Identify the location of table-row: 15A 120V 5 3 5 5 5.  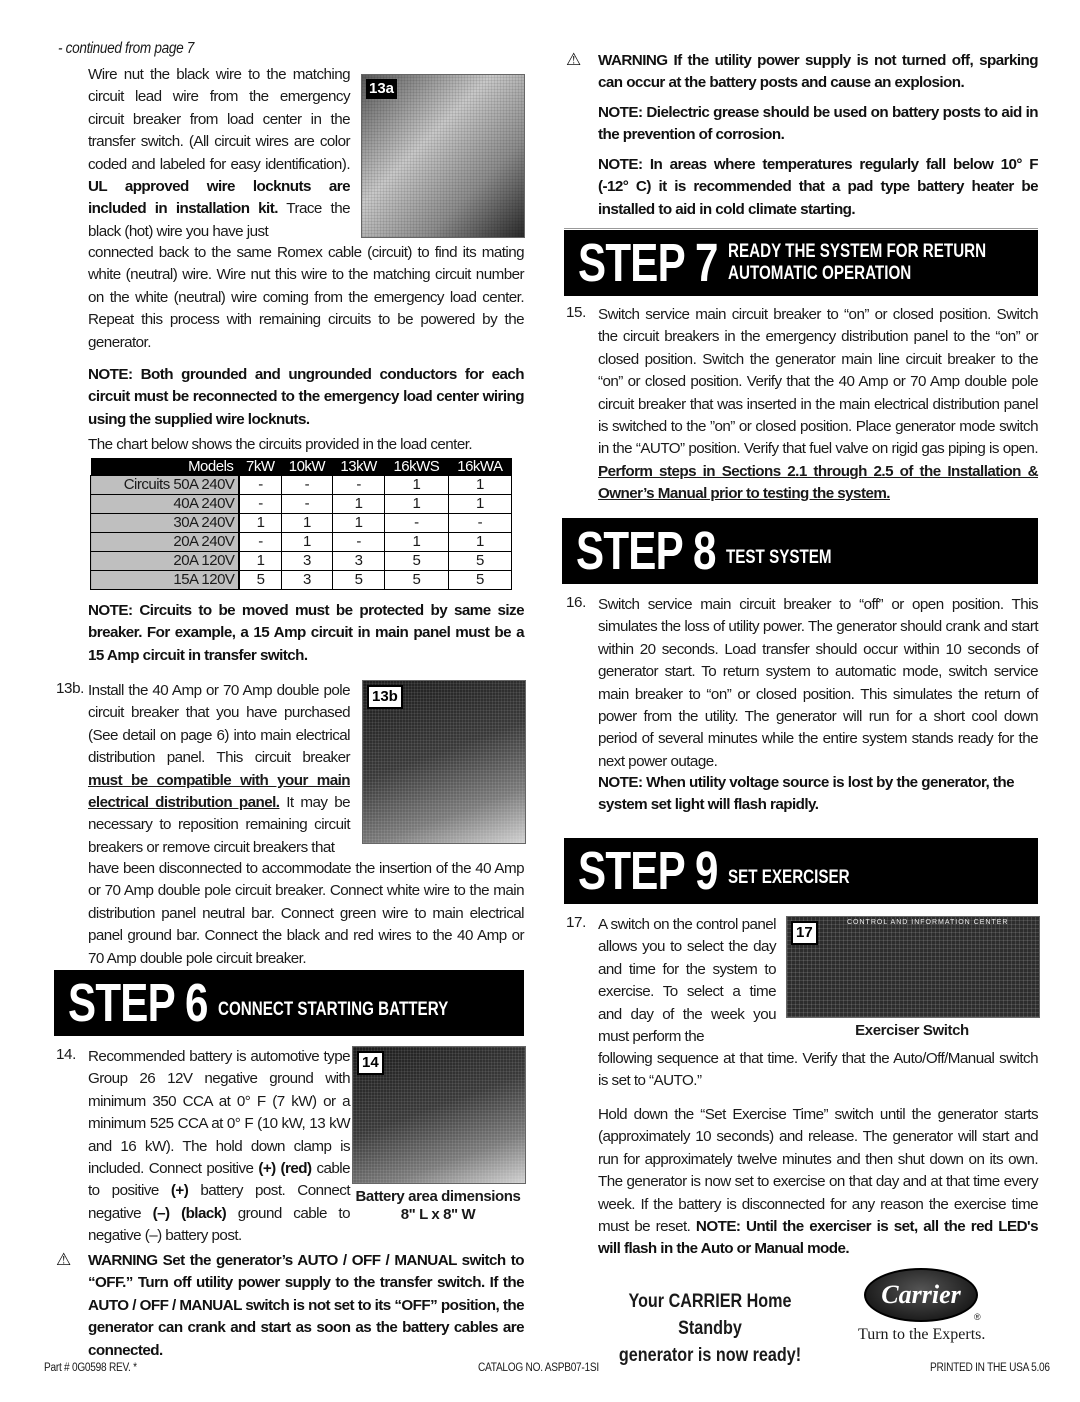
(301, 580).